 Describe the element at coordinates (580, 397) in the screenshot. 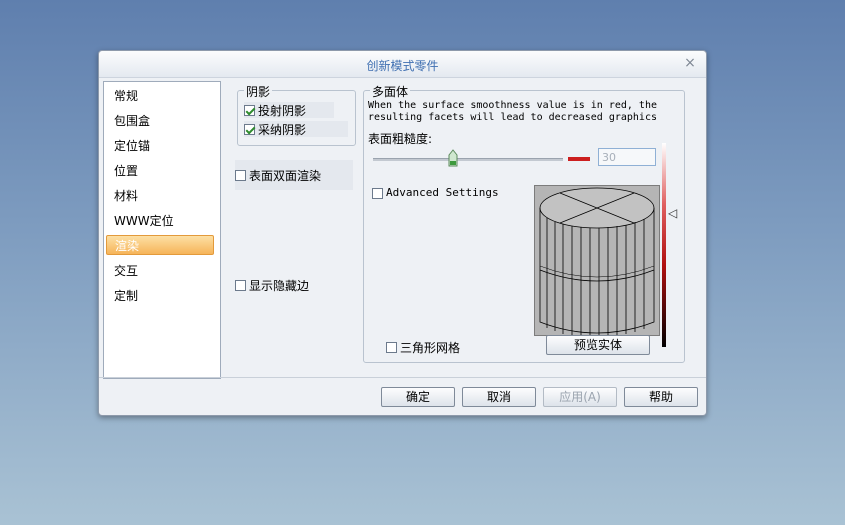

I see `apply-button: 应用(A)` at that location.